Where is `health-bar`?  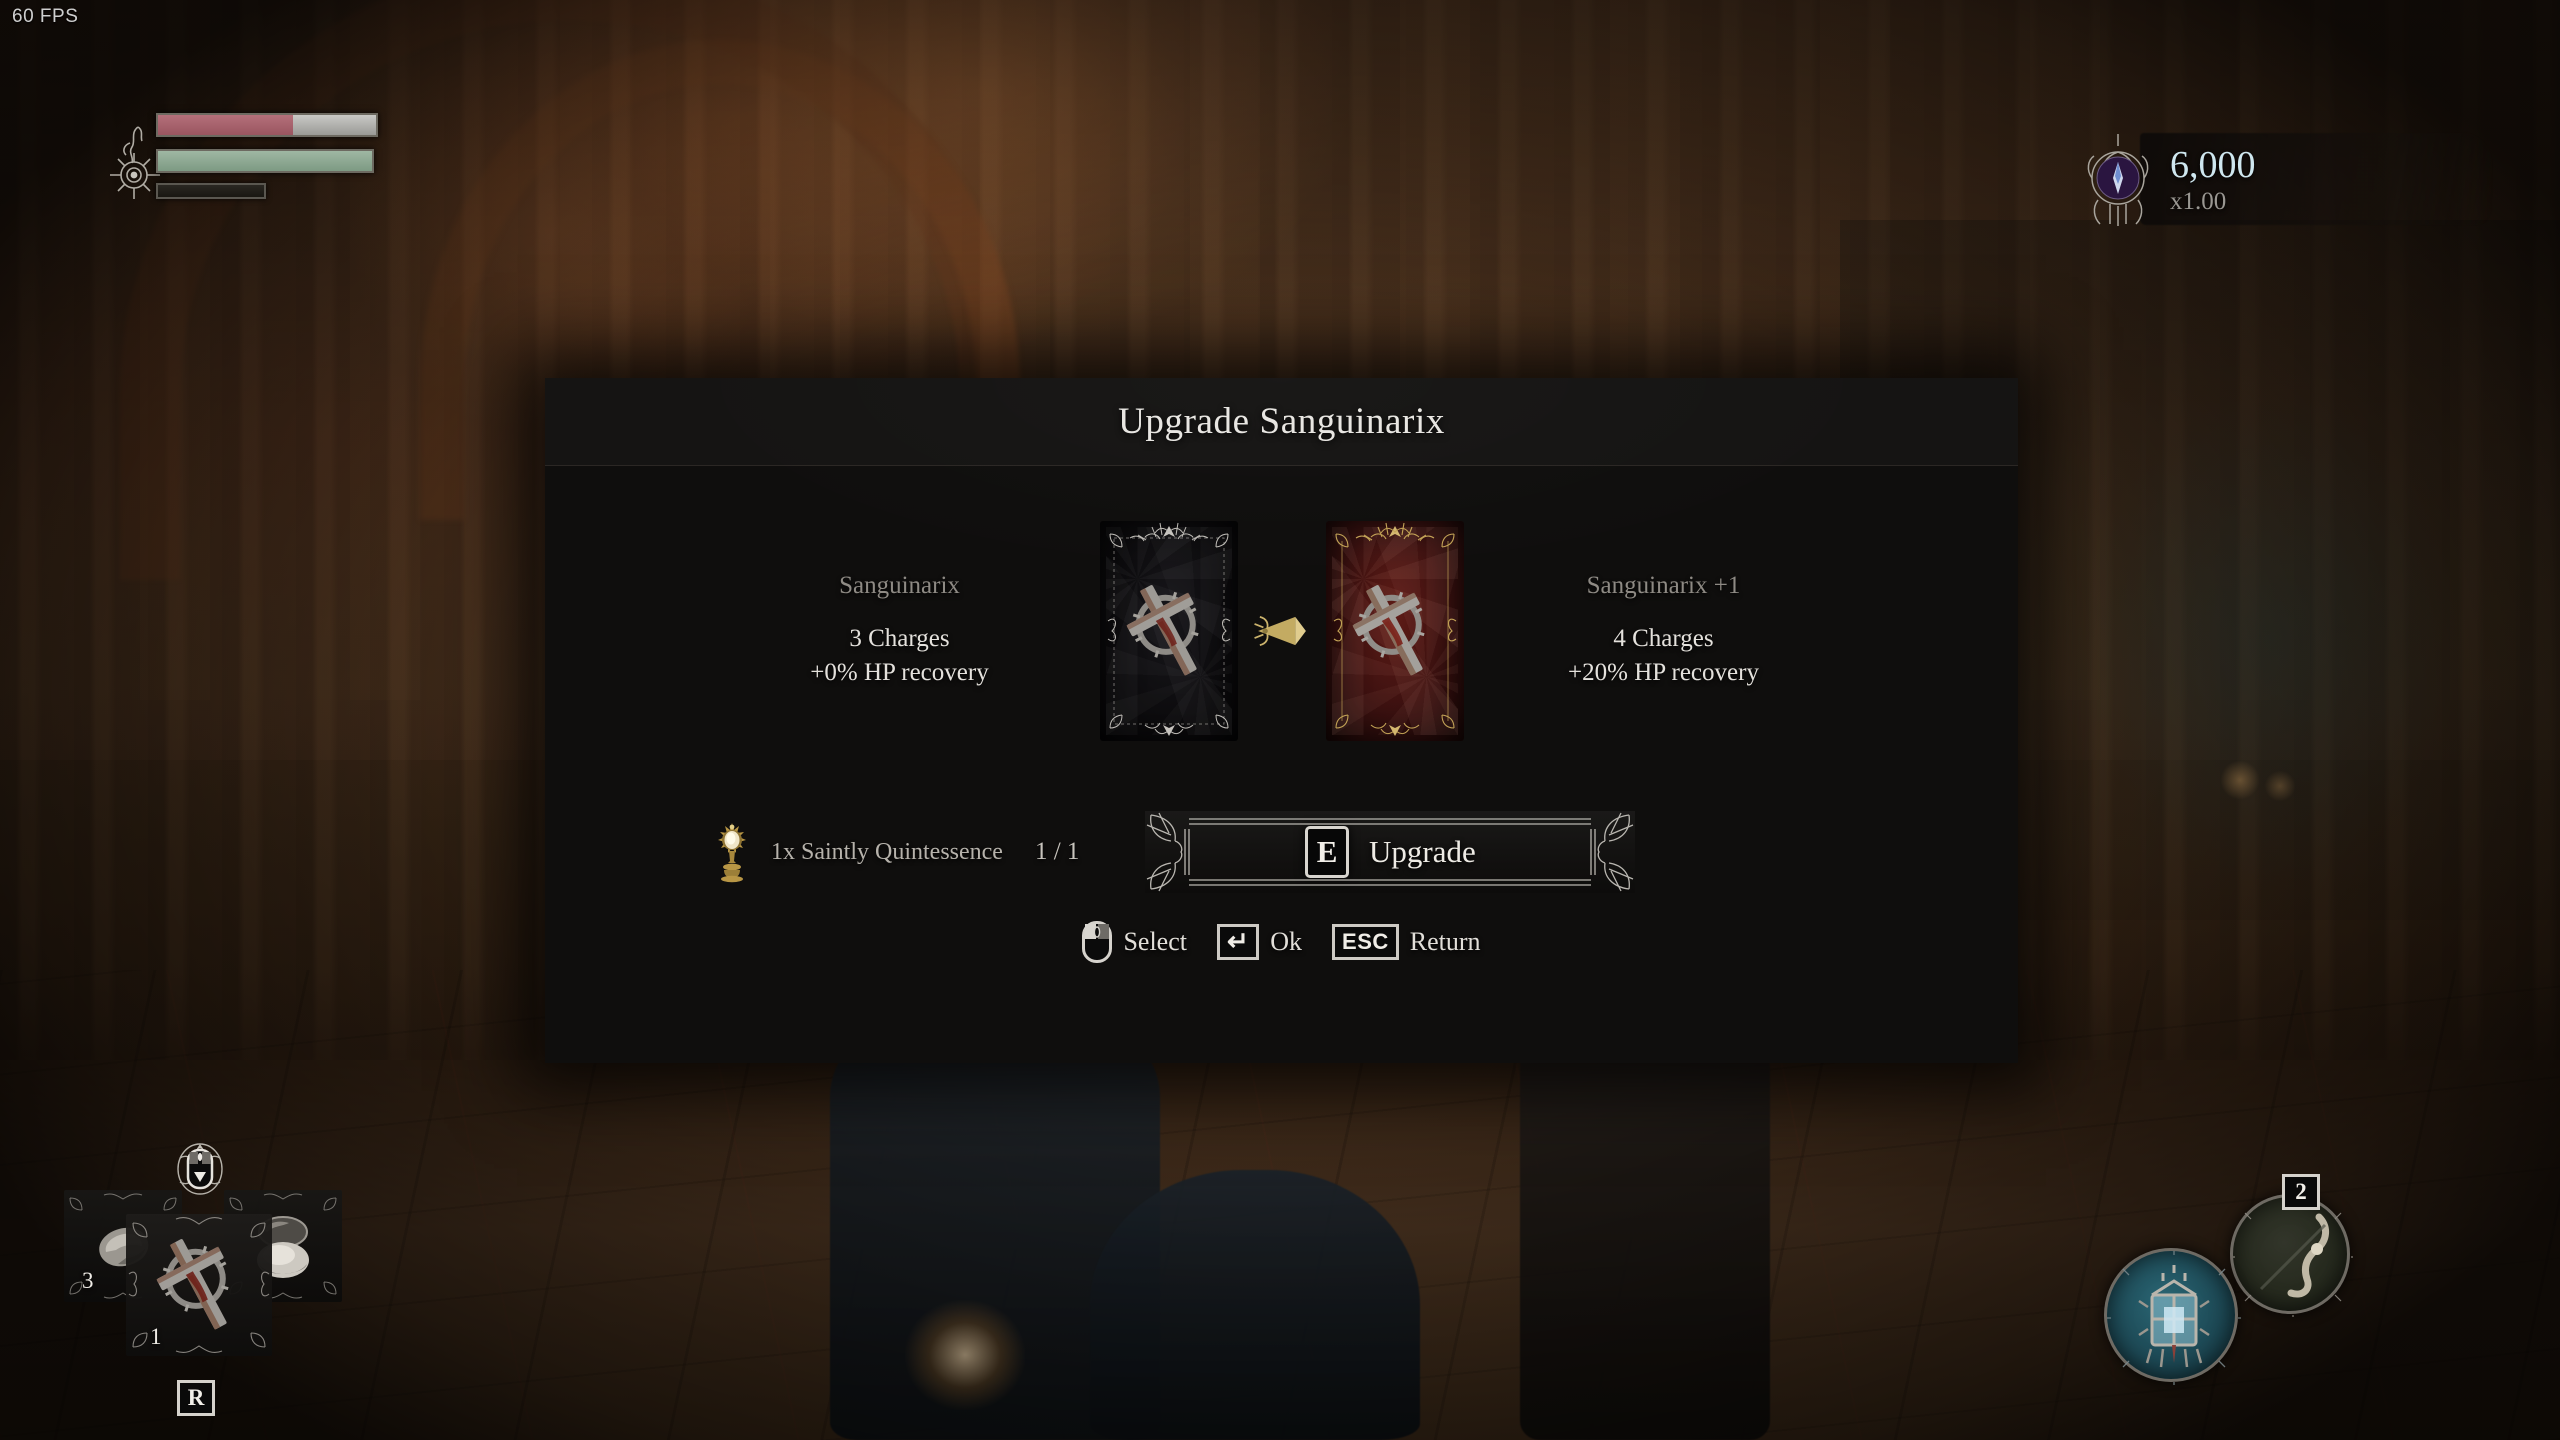 health-bar is located at coordinates (267, 125).